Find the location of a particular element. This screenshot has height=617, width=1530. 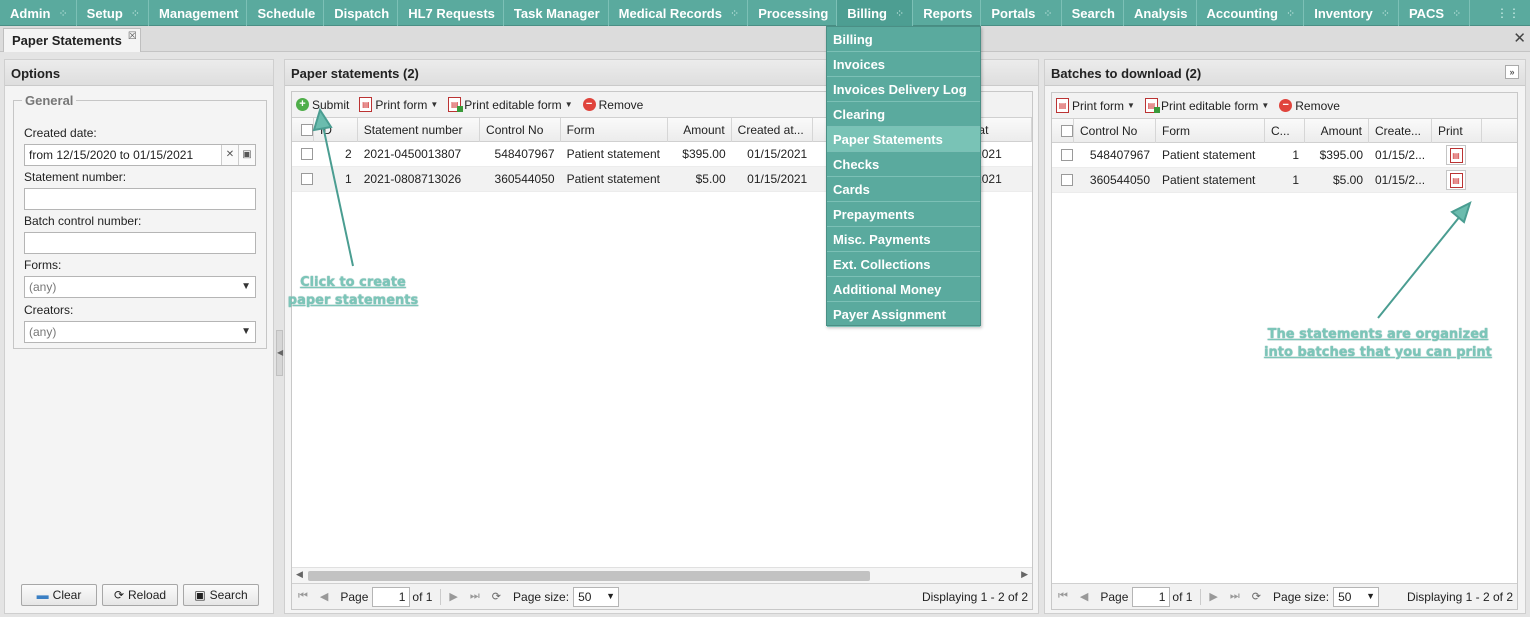

submit-button: + Submit is located at coordinates (322, 105).